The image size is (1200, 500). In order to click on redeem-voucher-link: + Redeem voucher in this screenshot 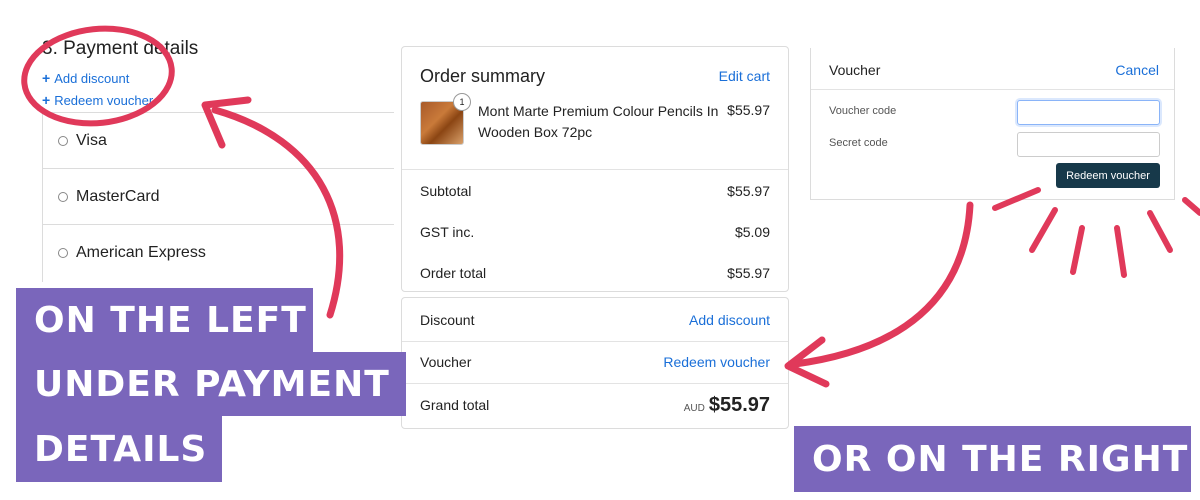, I will do `click(97, 100)`.